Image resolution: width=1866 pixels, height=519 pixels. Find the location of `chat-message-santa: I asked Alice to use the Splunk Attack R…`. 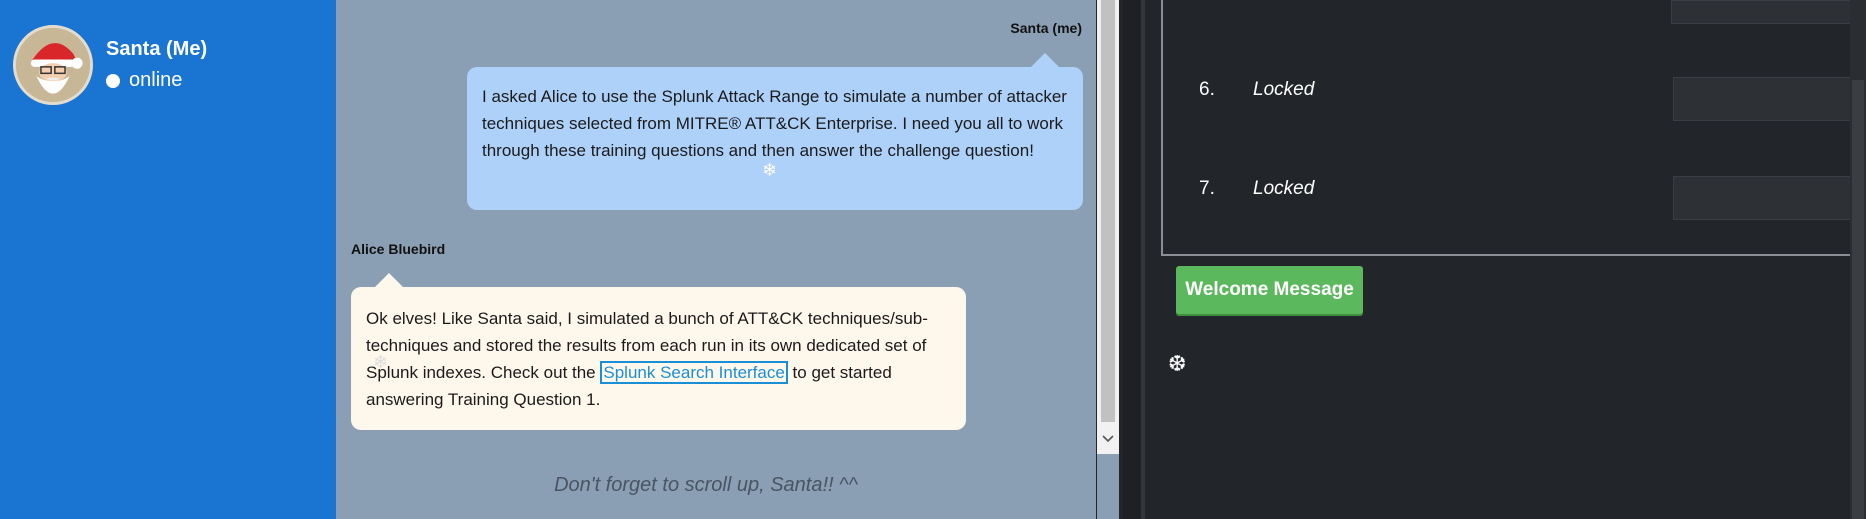

chat-message-santa: I asked Alice to use the Splunk Attack R… is located at coordinates (775, 131).